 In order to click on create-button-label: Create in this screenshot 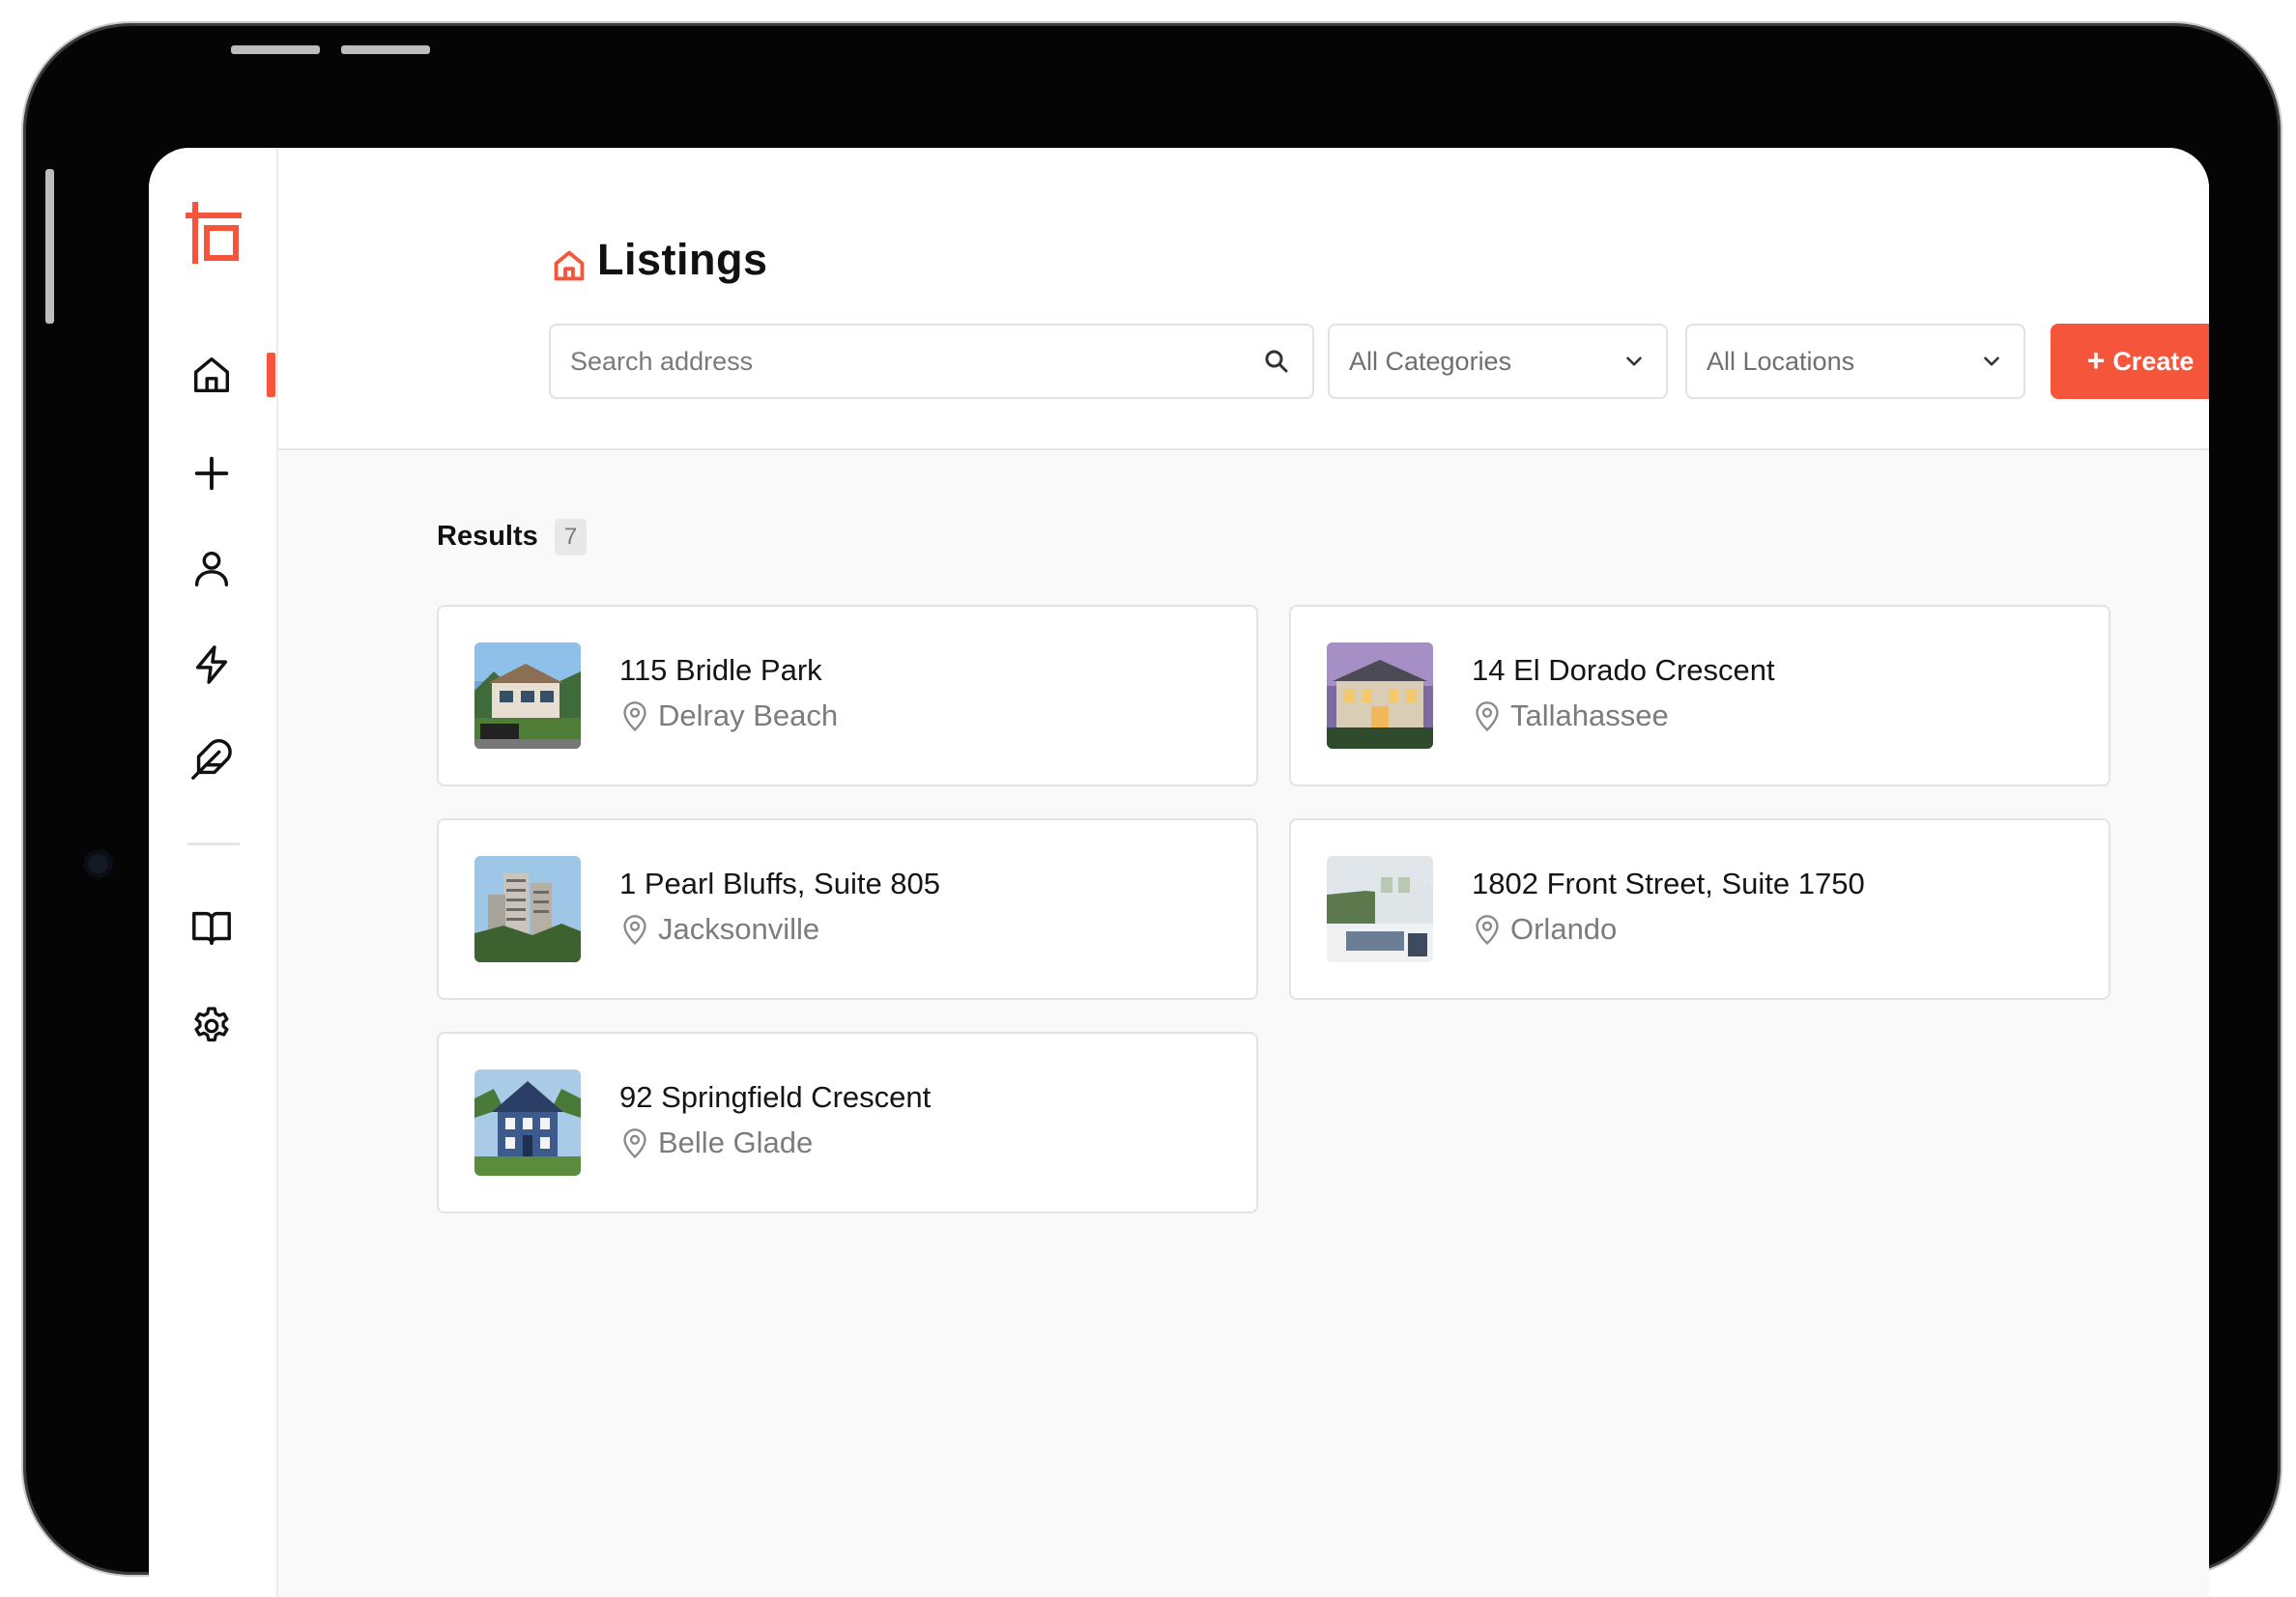, I will do `click(2153, 361)`.